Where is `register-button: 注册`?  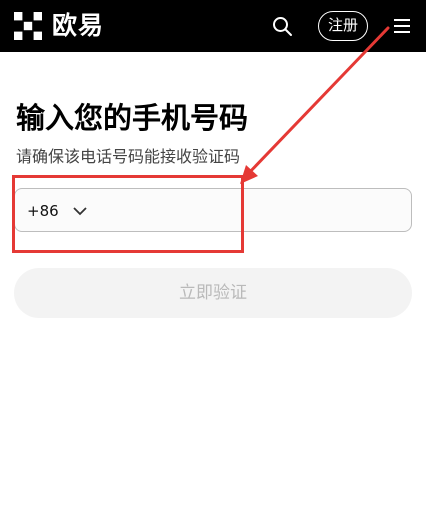 register-button: 注册 is located at coordinates (343, 26).